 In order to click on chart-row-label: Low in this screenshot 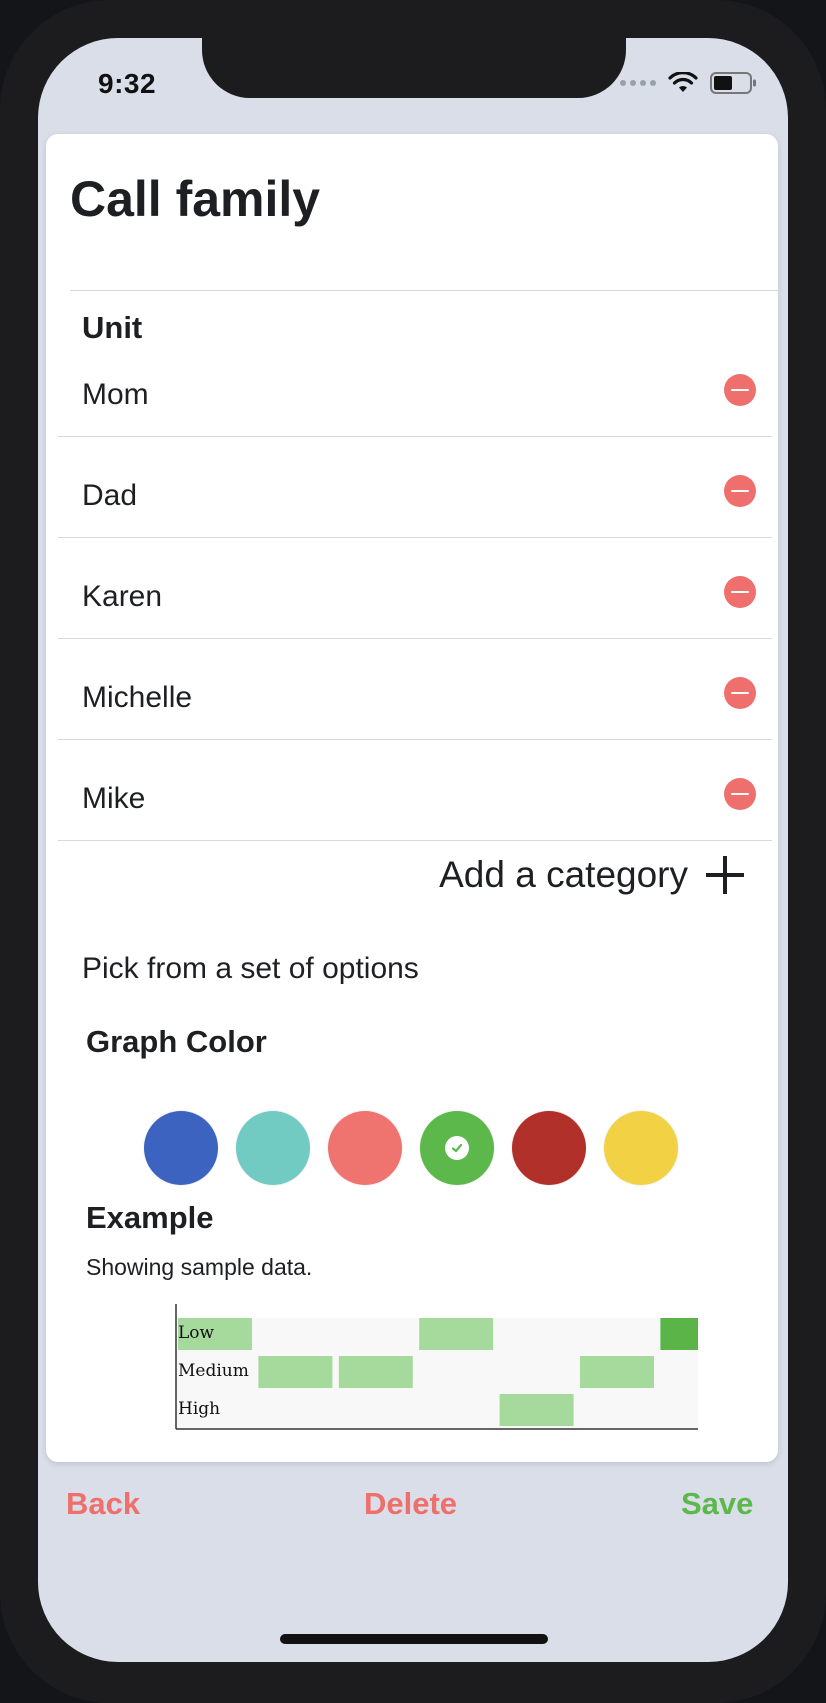, I will do `click(196, 1333)`.